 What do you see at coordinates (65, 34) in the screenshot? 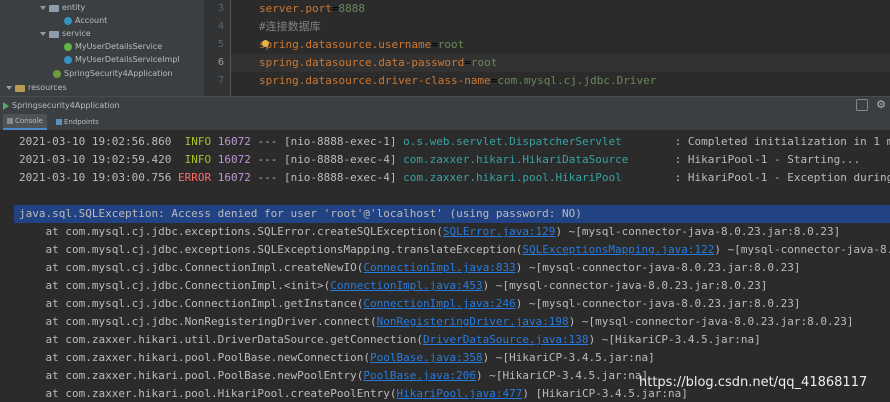
I see `tree-item-service: service` at bounding box center [65, 34].